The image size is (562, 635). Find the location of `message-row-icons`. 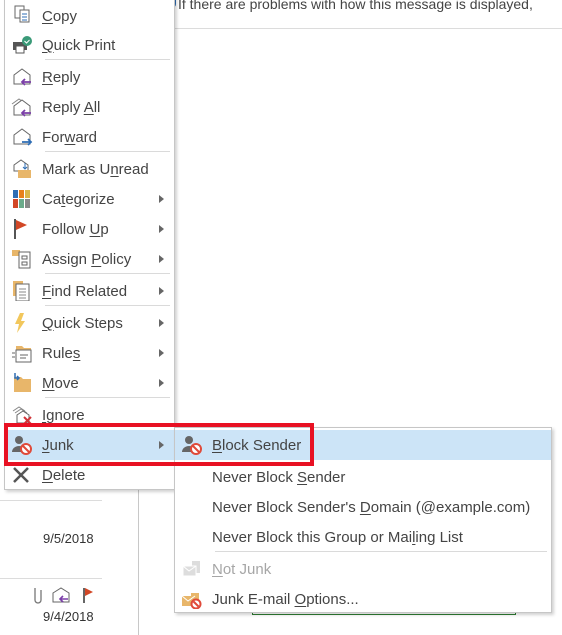

message-row-icons is located at coordinates (63, 595).